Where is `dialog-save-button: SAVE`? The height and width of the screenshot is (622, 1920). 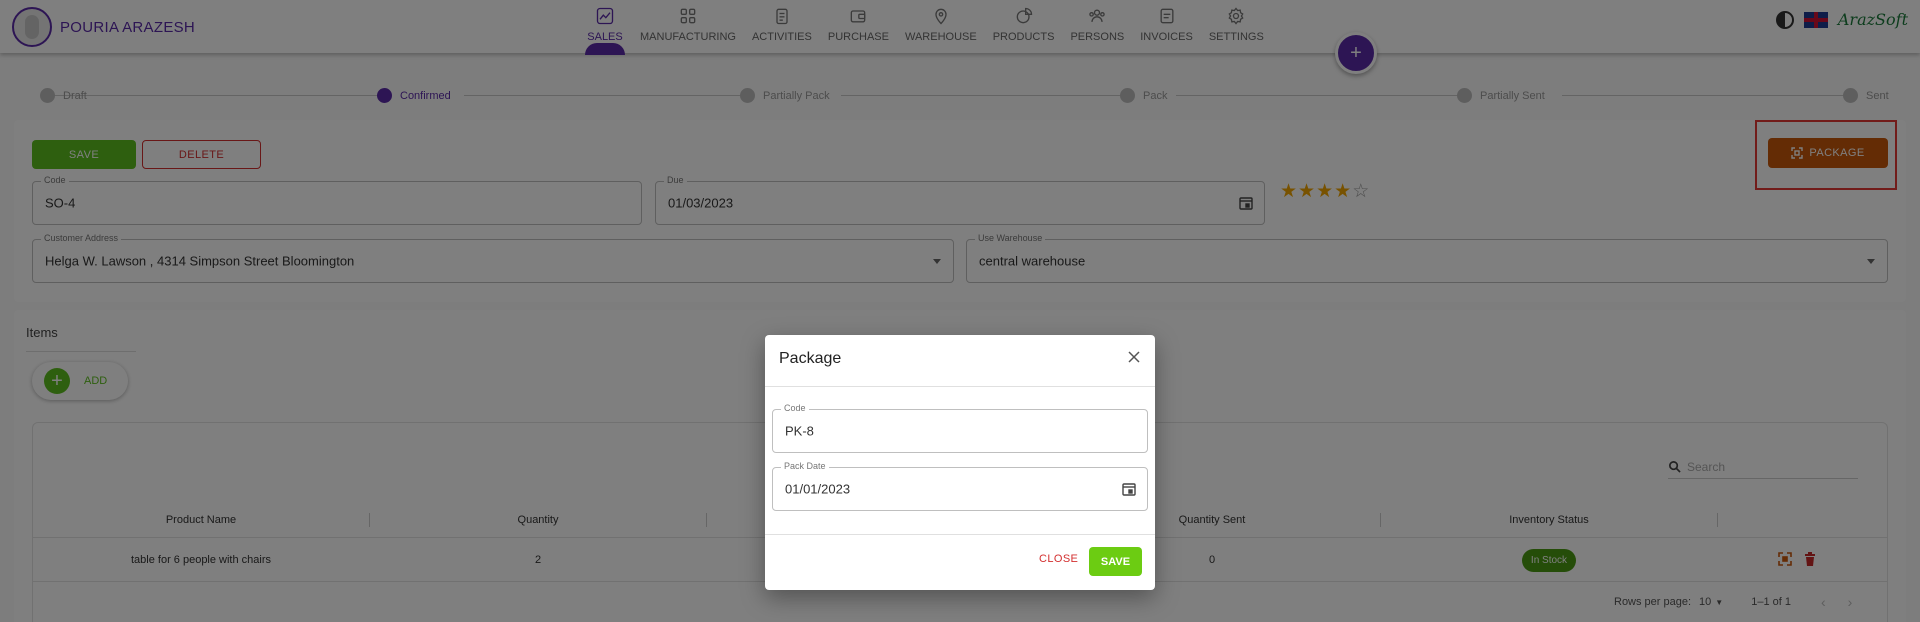 dialog-save-button: SAVE is located at coordinates (1115, 561).